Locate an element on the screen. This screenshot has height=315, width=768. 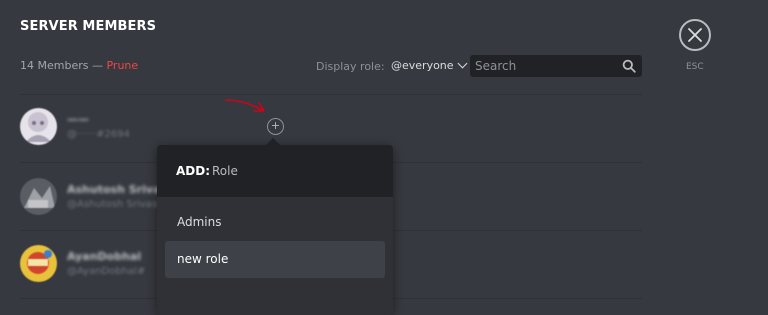
plus-icon: + is located at coordinates (275, 125).